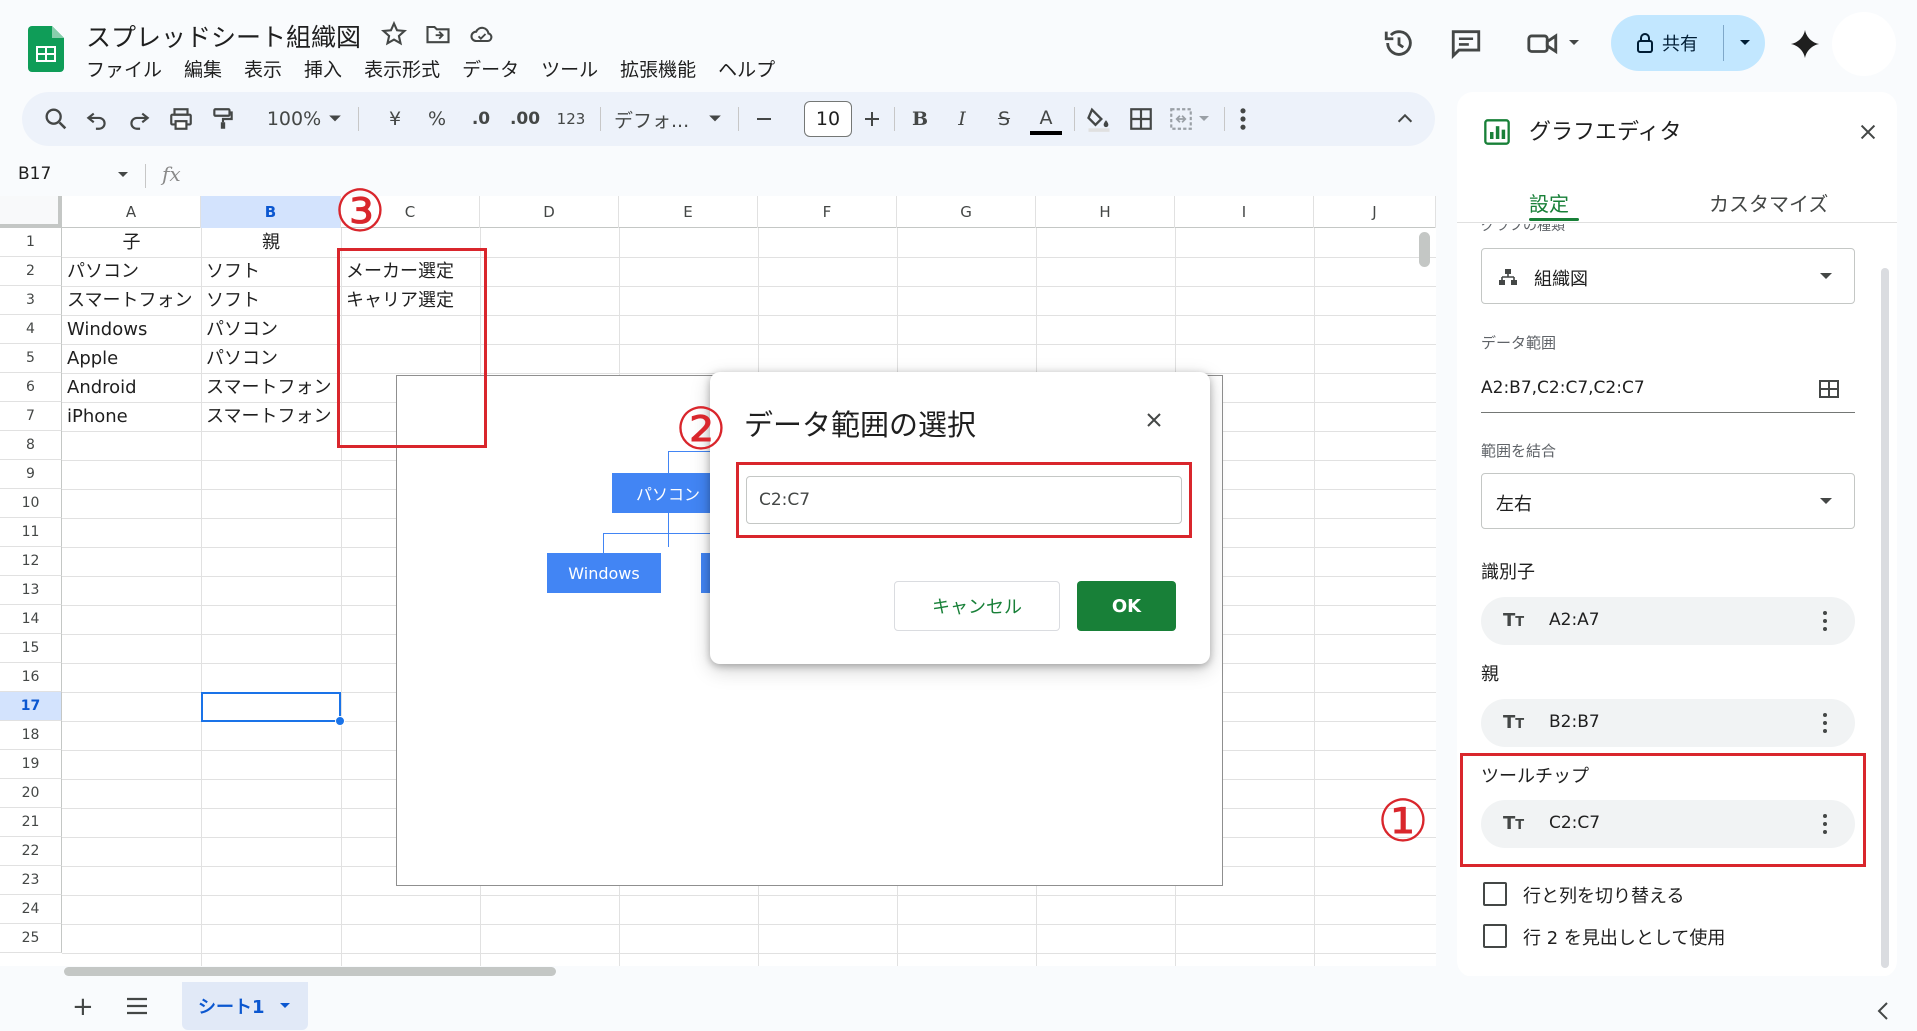 The width and height of the screenshot is (1917, 1031). I want to click on column-header-h: H, so click(1105, 212).